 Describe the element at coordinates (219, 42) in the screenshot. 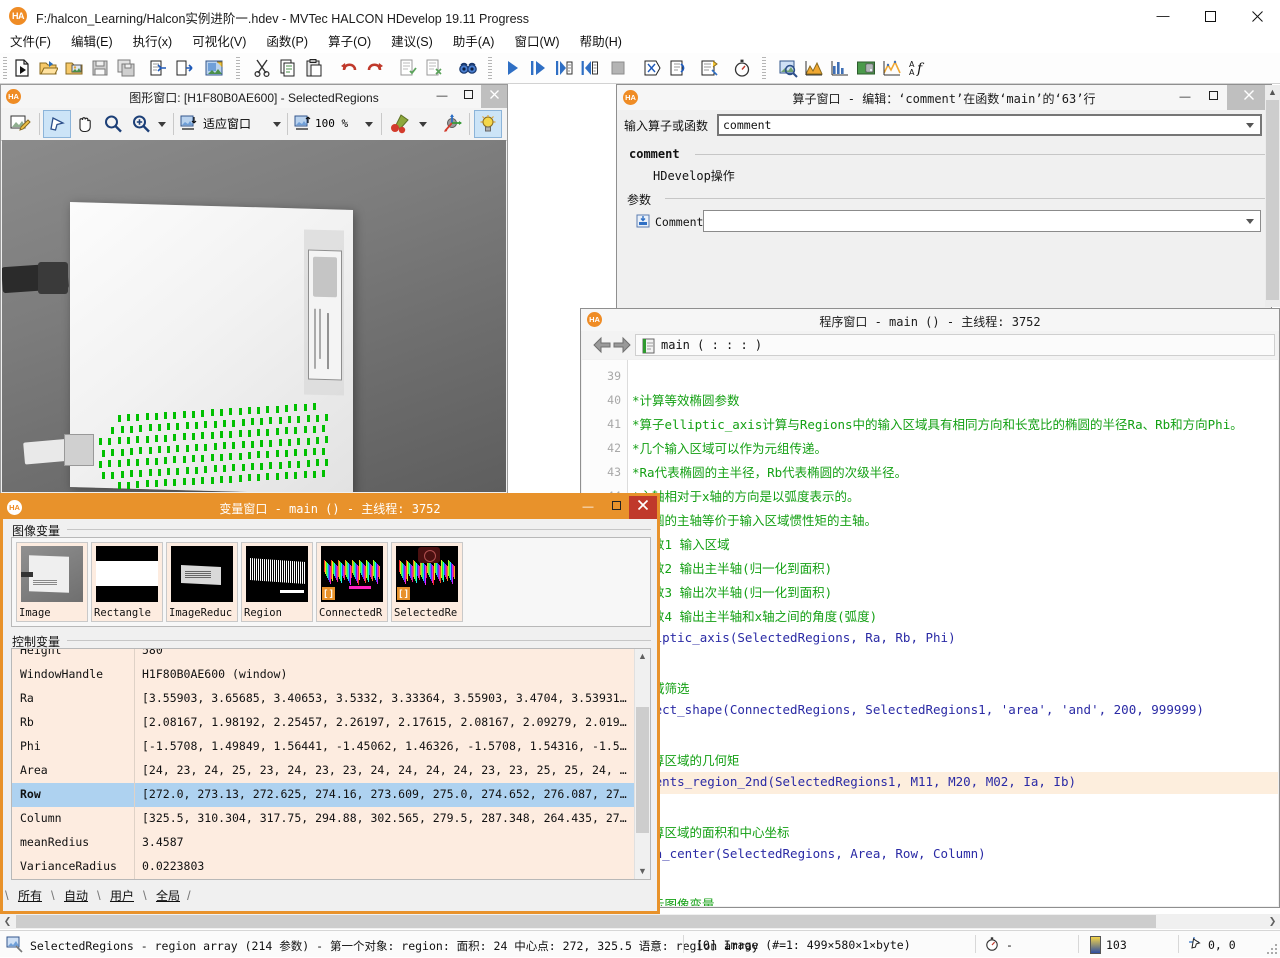

I see `menu-visualize: 可视化(V)` at that location.